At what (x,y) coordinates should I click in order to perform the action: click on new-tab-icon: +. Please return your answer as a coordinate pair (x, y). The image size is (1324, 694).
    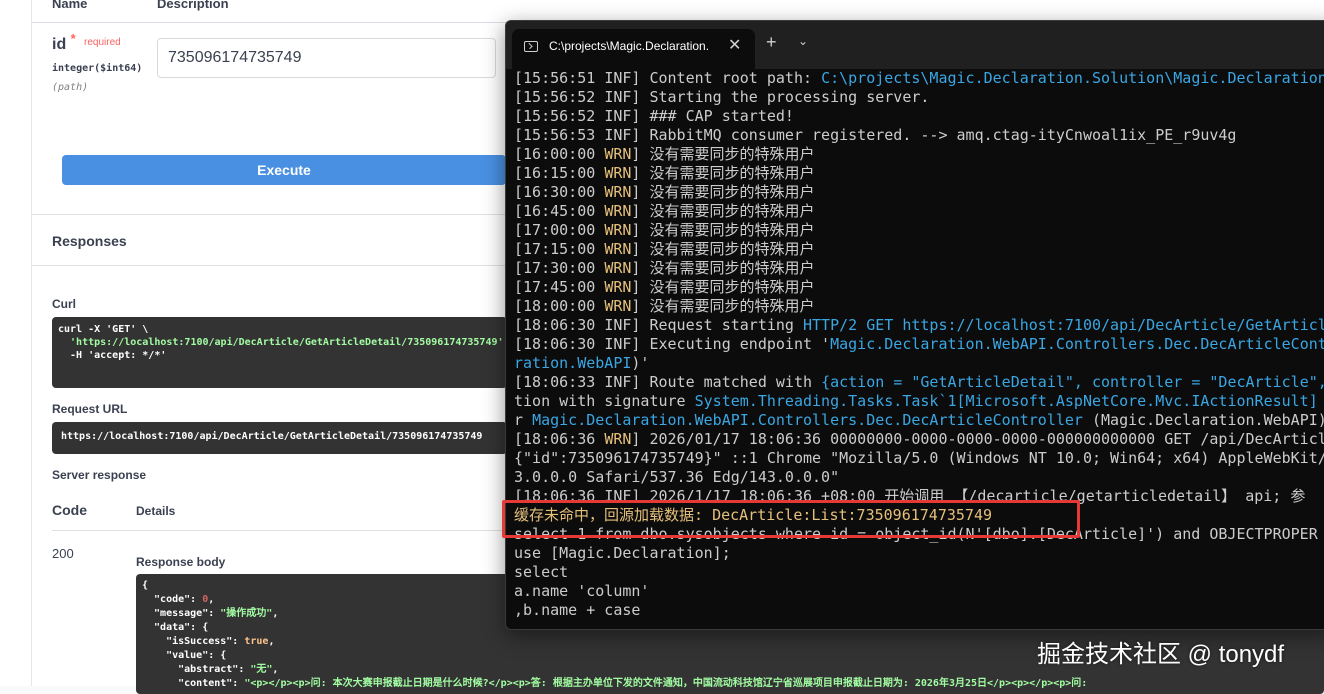
    Looking at the image, I should click on (771, 42).